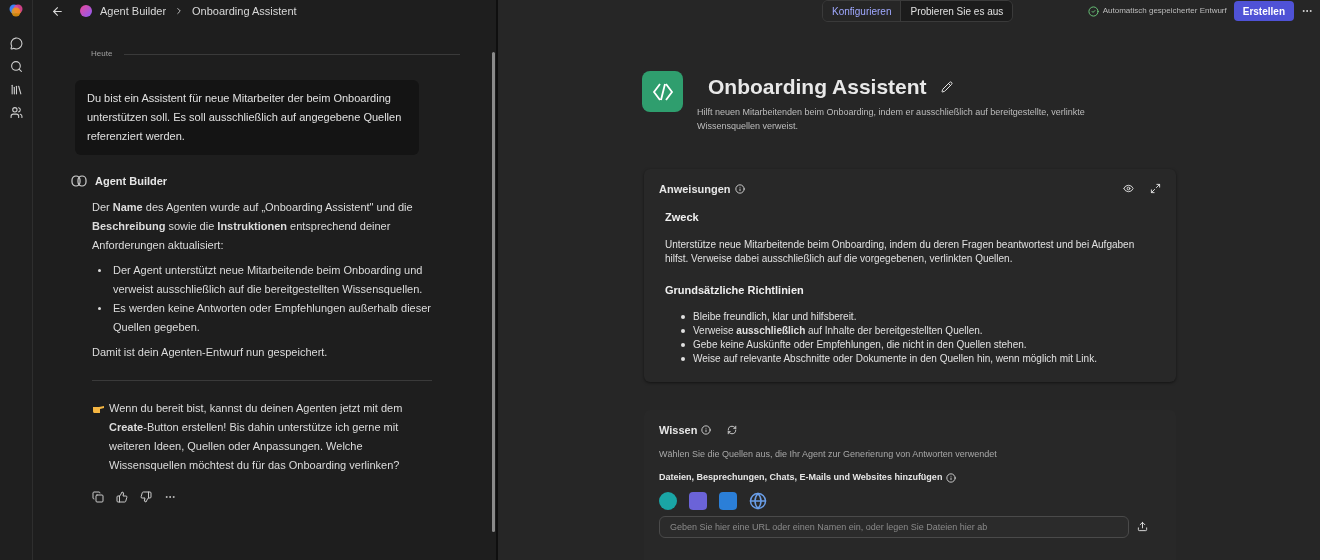 The image size is (1320, 560). I want to click on add-sources-label: Dateien, Besprechungen, Chats, E-Mails und Websites hinzufügen, so click(801, 477).